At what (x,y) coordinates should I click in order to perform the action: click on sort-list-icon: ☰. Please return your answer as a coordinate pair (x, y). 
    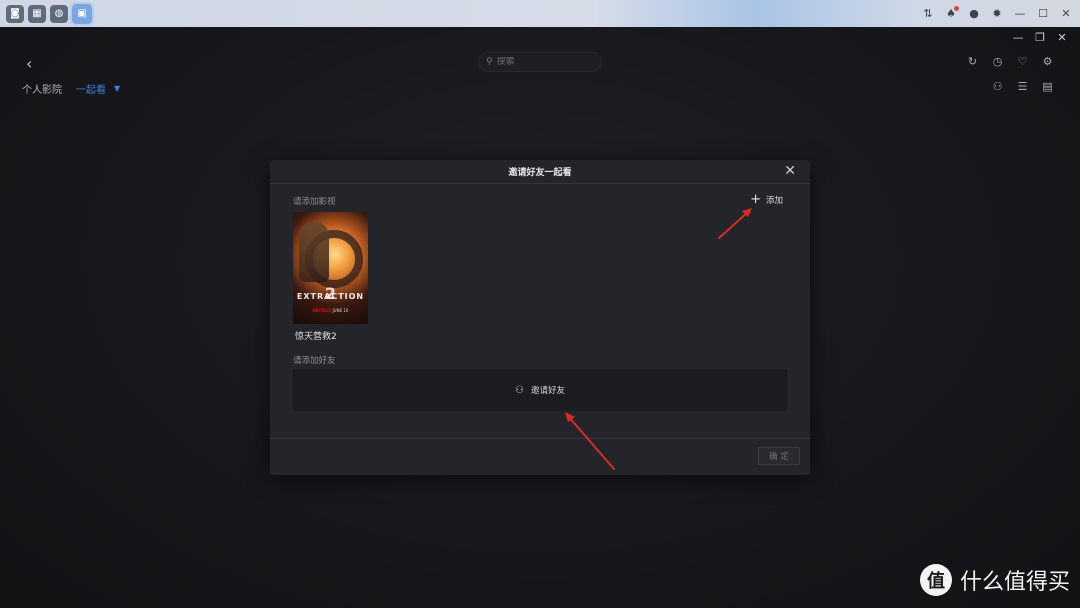
    Looking at the image, I should click on (1022, 86).